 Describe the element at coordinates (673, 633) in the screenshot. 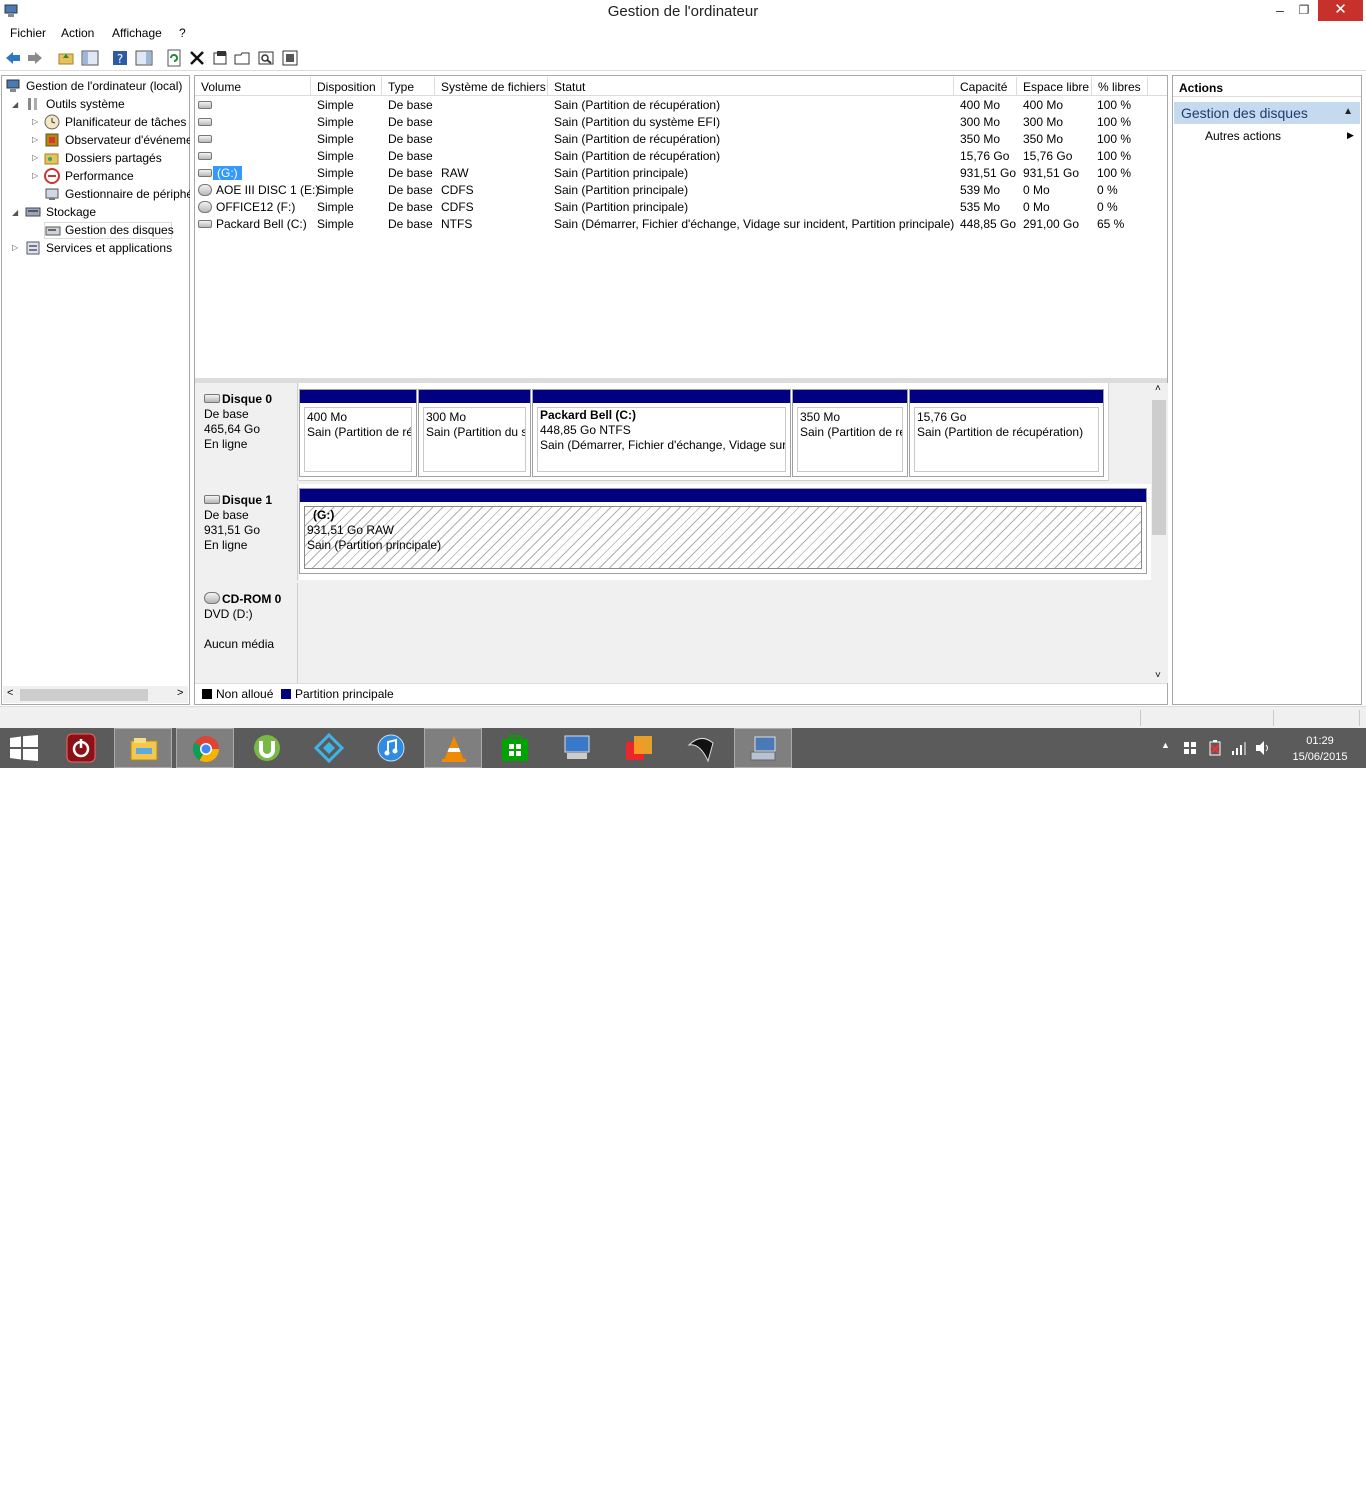

I see `disk-row-cdrom: CD-ROM 0 DVD (D:) Aucun média` at that location.